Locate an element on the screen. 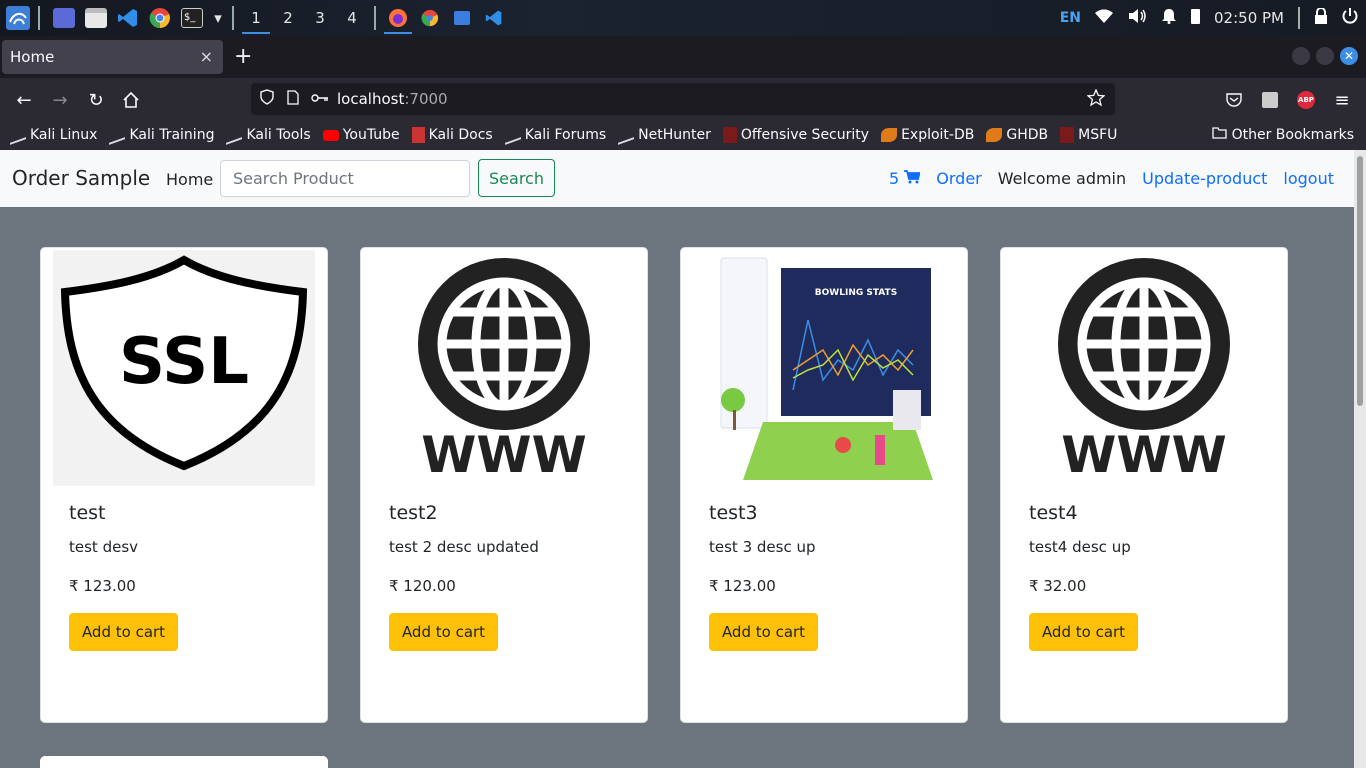  url-bar: localhost:7000 is located at coordinates (683, 99).